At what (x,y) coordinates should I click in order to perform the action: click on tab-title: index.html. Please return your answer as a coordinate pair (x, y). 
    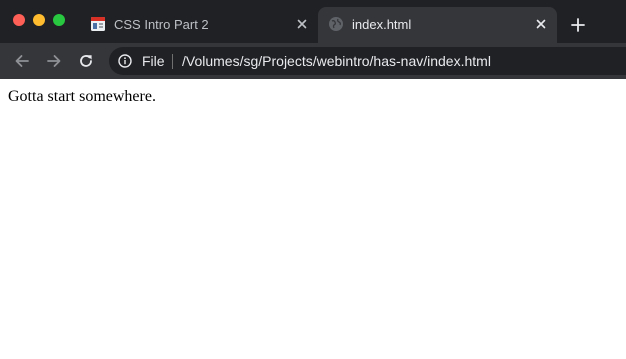
    Looking at the image, I should click on (382, 24).